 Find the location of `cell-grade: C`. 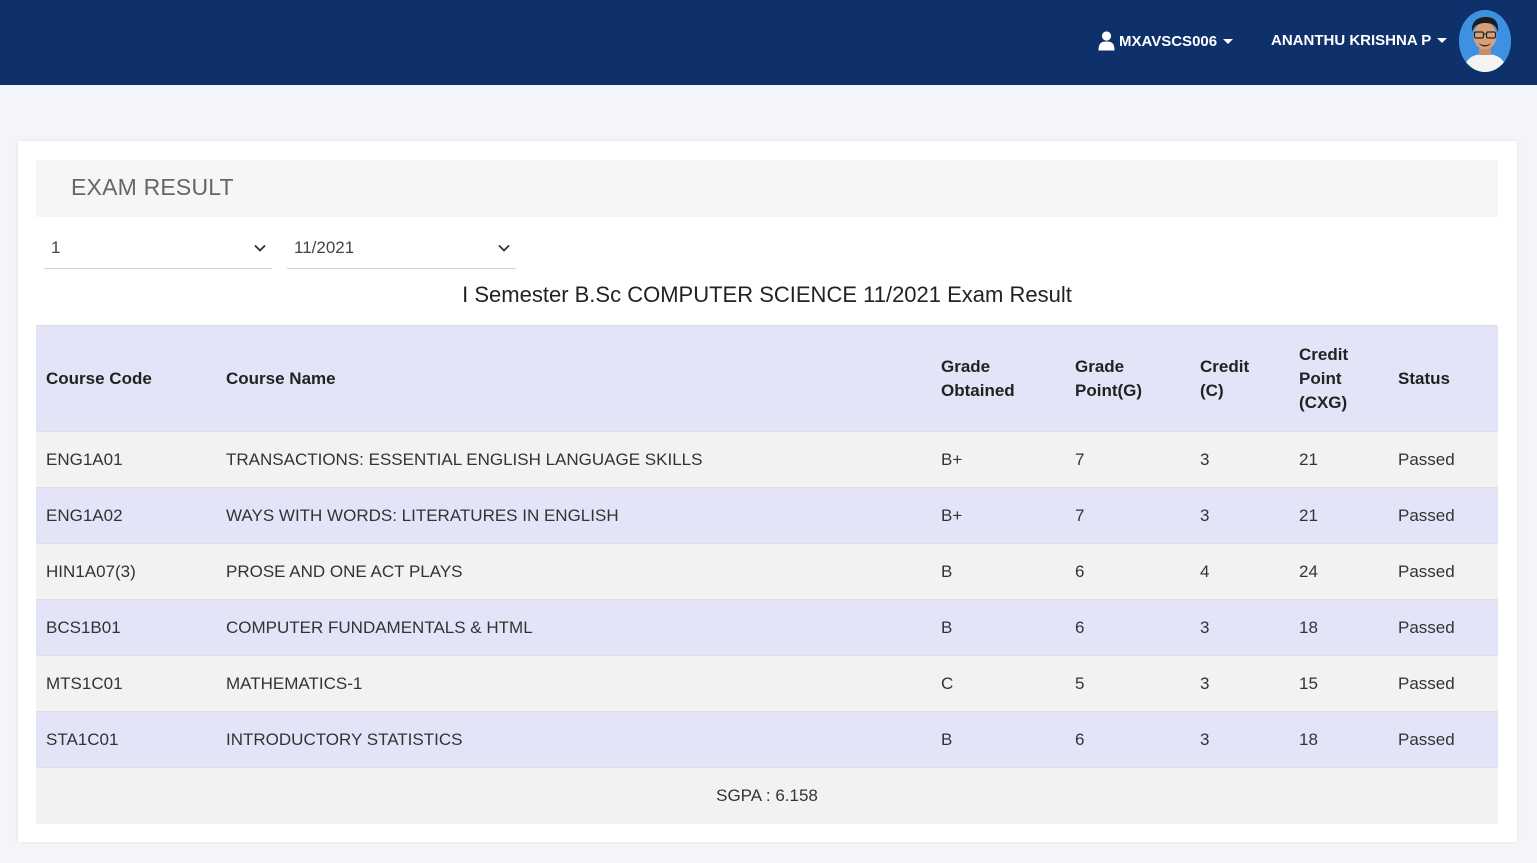

cell-grade: C is located at coordinates (998, 683).